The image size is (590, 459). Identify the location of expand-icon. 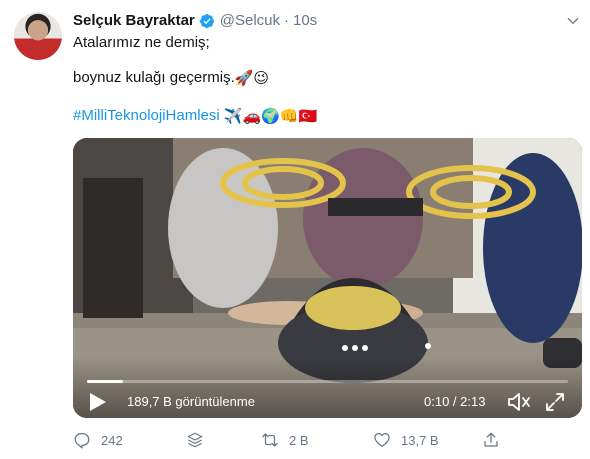
(555, 402).